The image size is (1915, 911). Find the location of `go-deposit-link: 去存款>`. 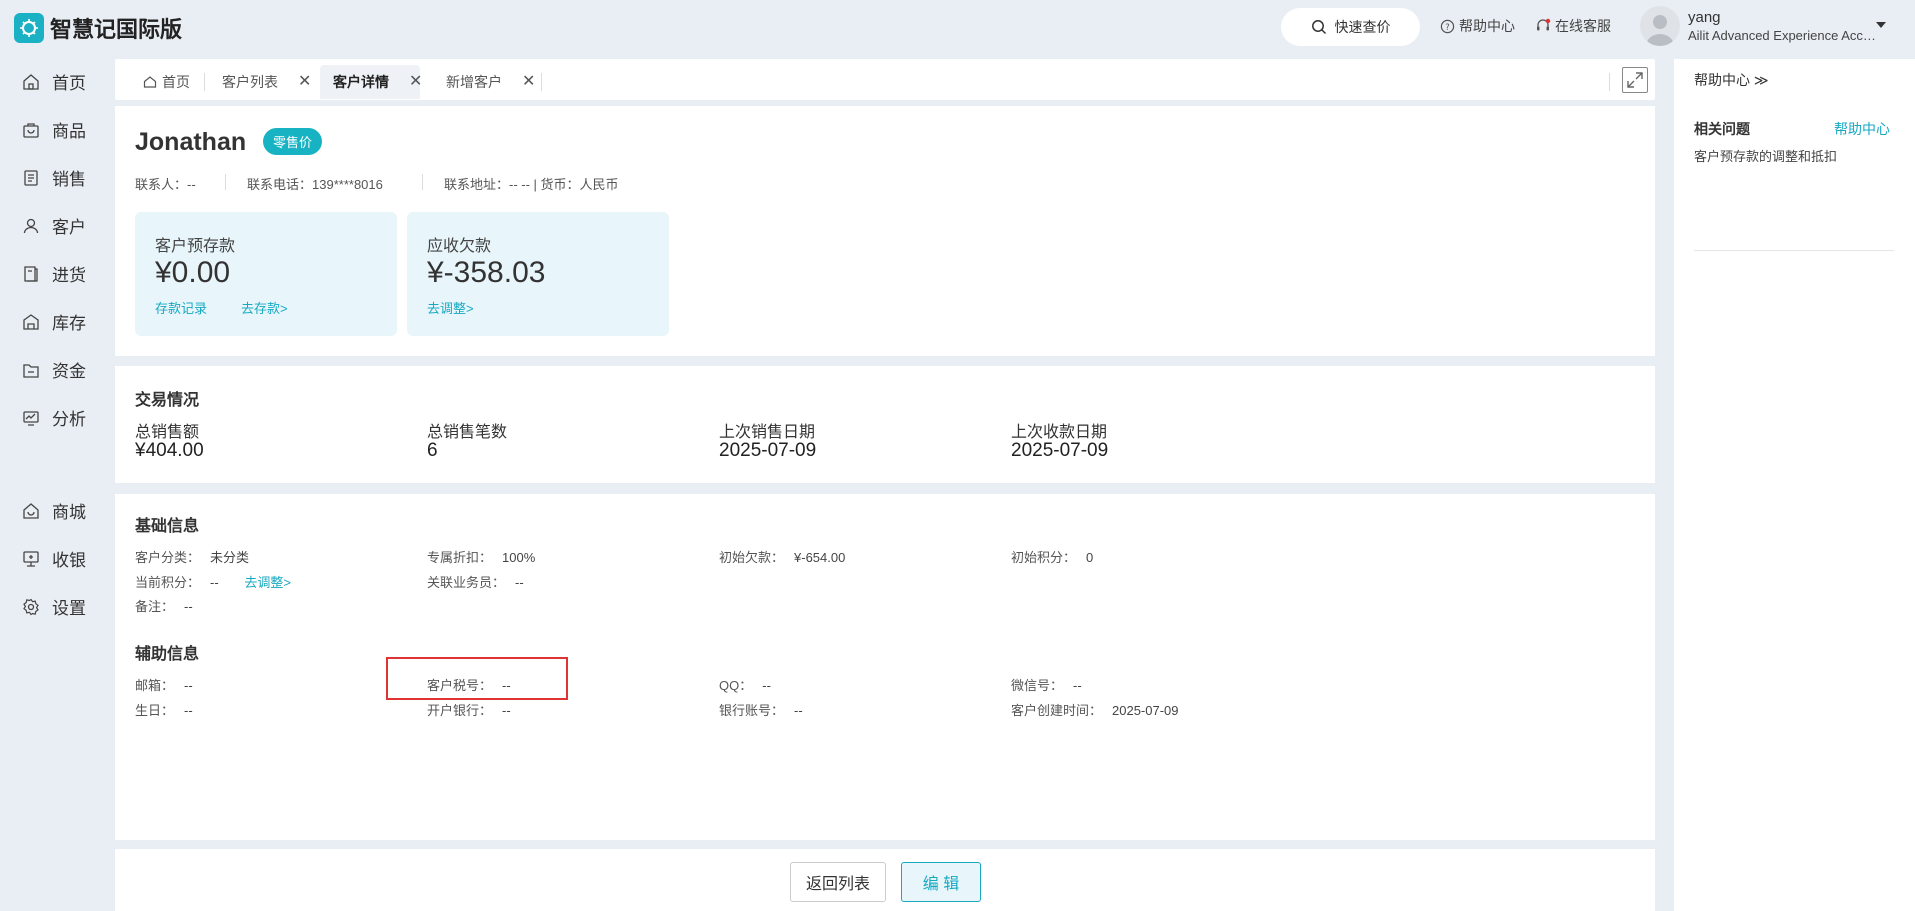

go-deposit-link: 去存款> is located at coordinates (264, 307).